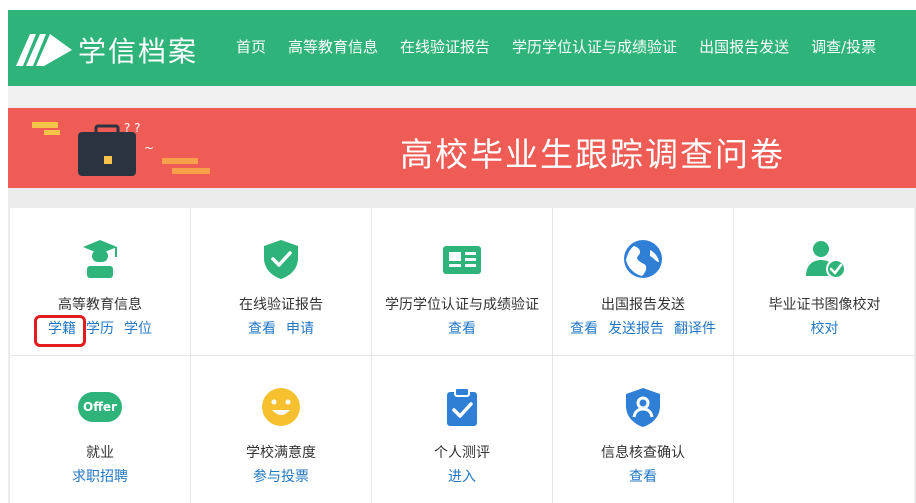 The width and height of the screenshot is (916, 503). What do you see at coordinates (138, 50) in the screenshot?
I see `logo-text: 学信档案` at bounding box center [138, 50].